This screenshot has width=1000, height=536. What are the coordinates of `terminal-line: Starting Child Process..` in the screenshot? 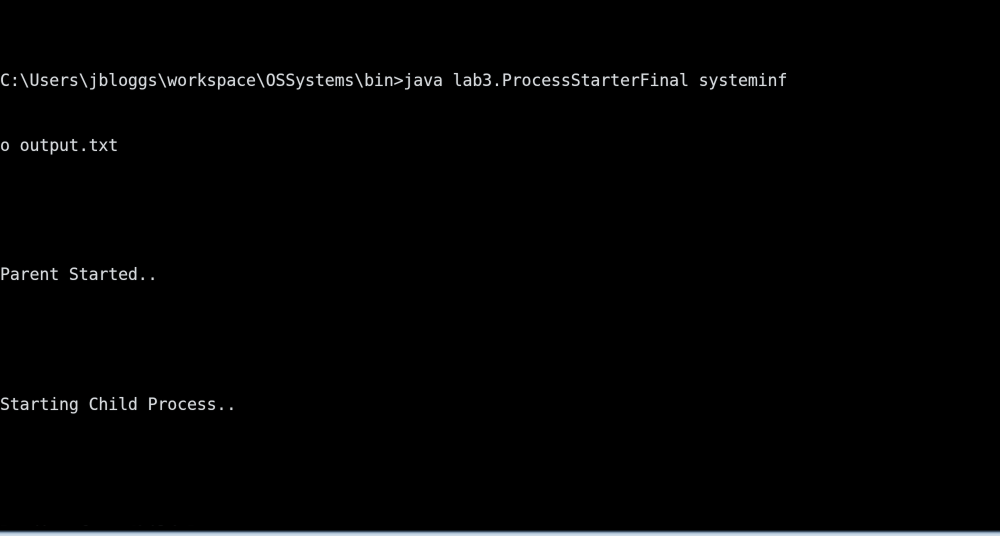 It's located at (118, 404).